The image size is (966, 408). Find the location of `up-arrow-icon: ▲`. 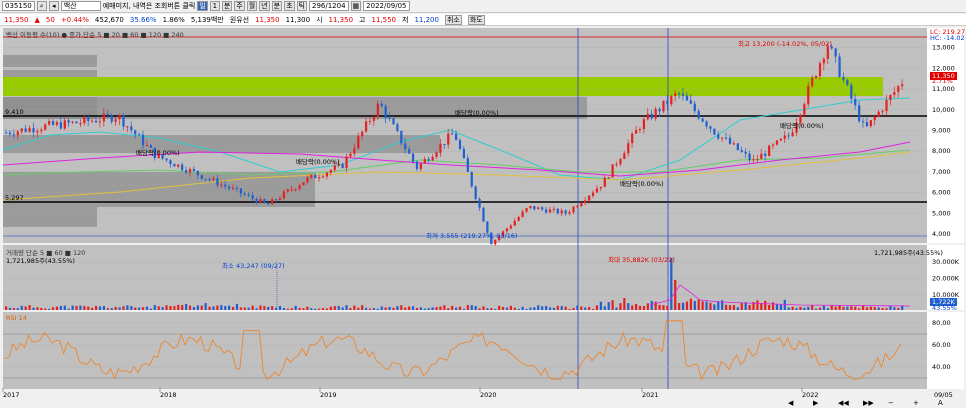

up-arrow-icon: ▲ is located at coordinates (37, 19).